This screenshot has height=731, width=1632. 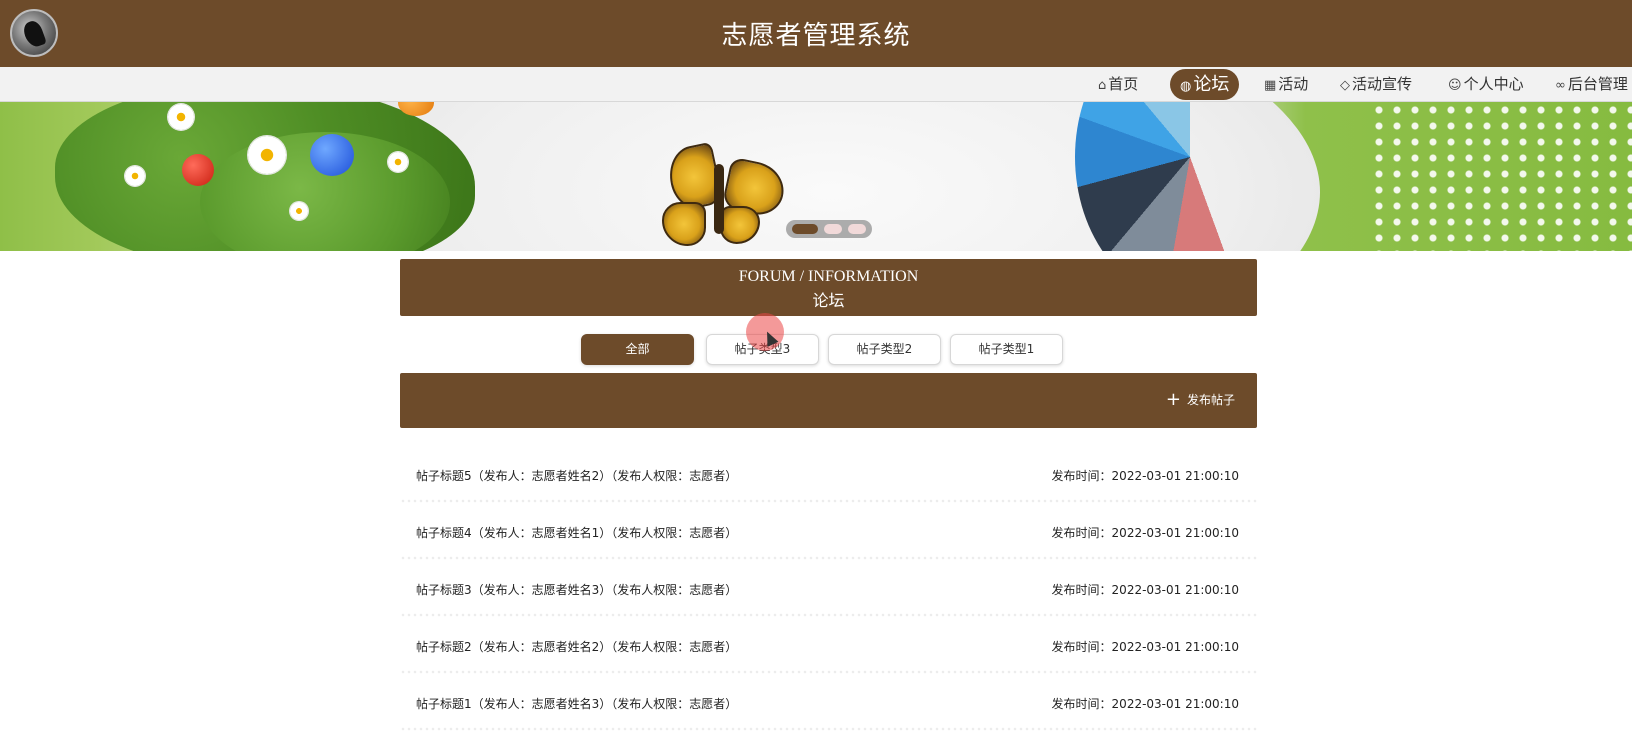 I want to click on banner-flower-field, so click(x=1501, y=176).